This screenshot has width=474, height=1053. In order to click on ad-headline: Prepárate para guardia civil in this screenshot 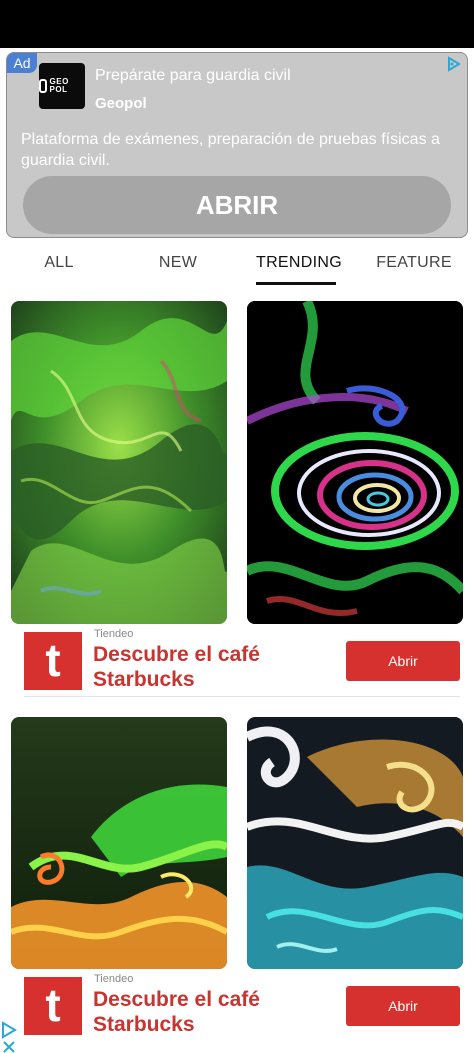, I will do `click(193, 76)`.